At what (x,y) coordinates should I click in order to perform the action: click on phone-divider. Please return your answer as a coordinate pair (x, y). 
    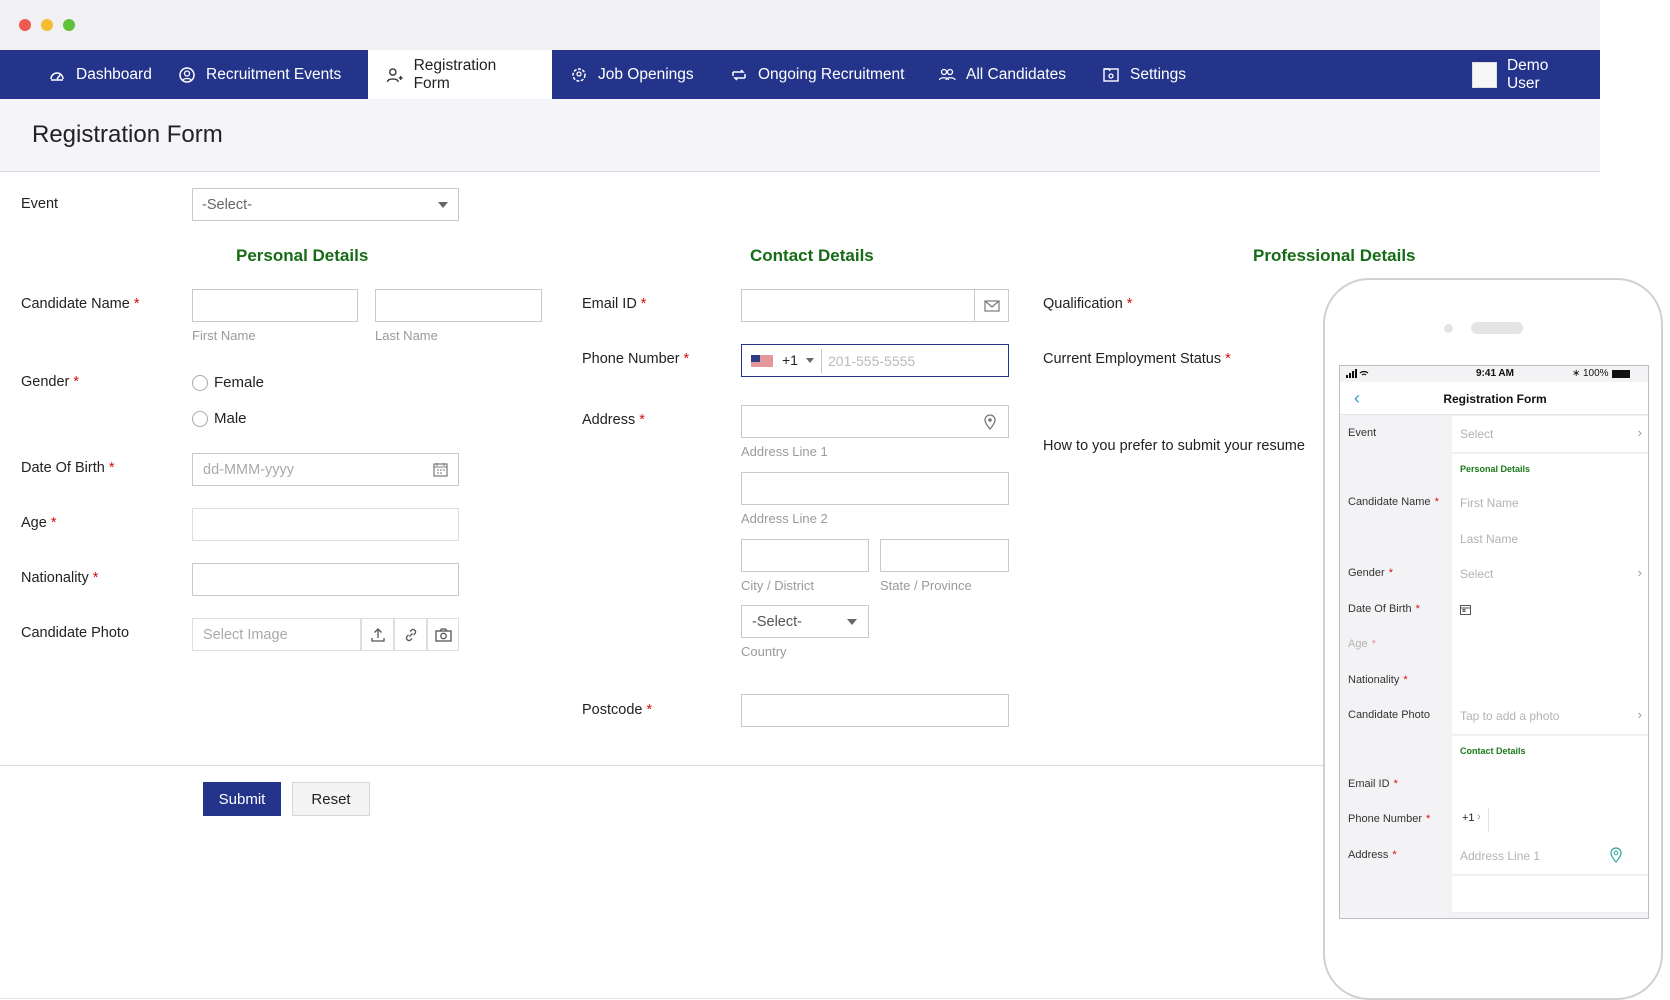
    Looking at the image, I should click on (821, 361).